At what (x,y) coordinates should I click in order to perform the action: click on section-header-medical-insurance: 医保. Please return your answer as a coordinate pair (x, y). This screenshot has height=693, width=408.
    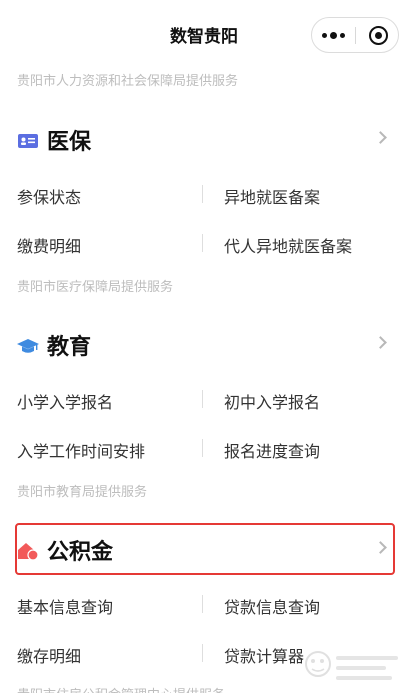
    Looking at the image, I should click on (206, 141).